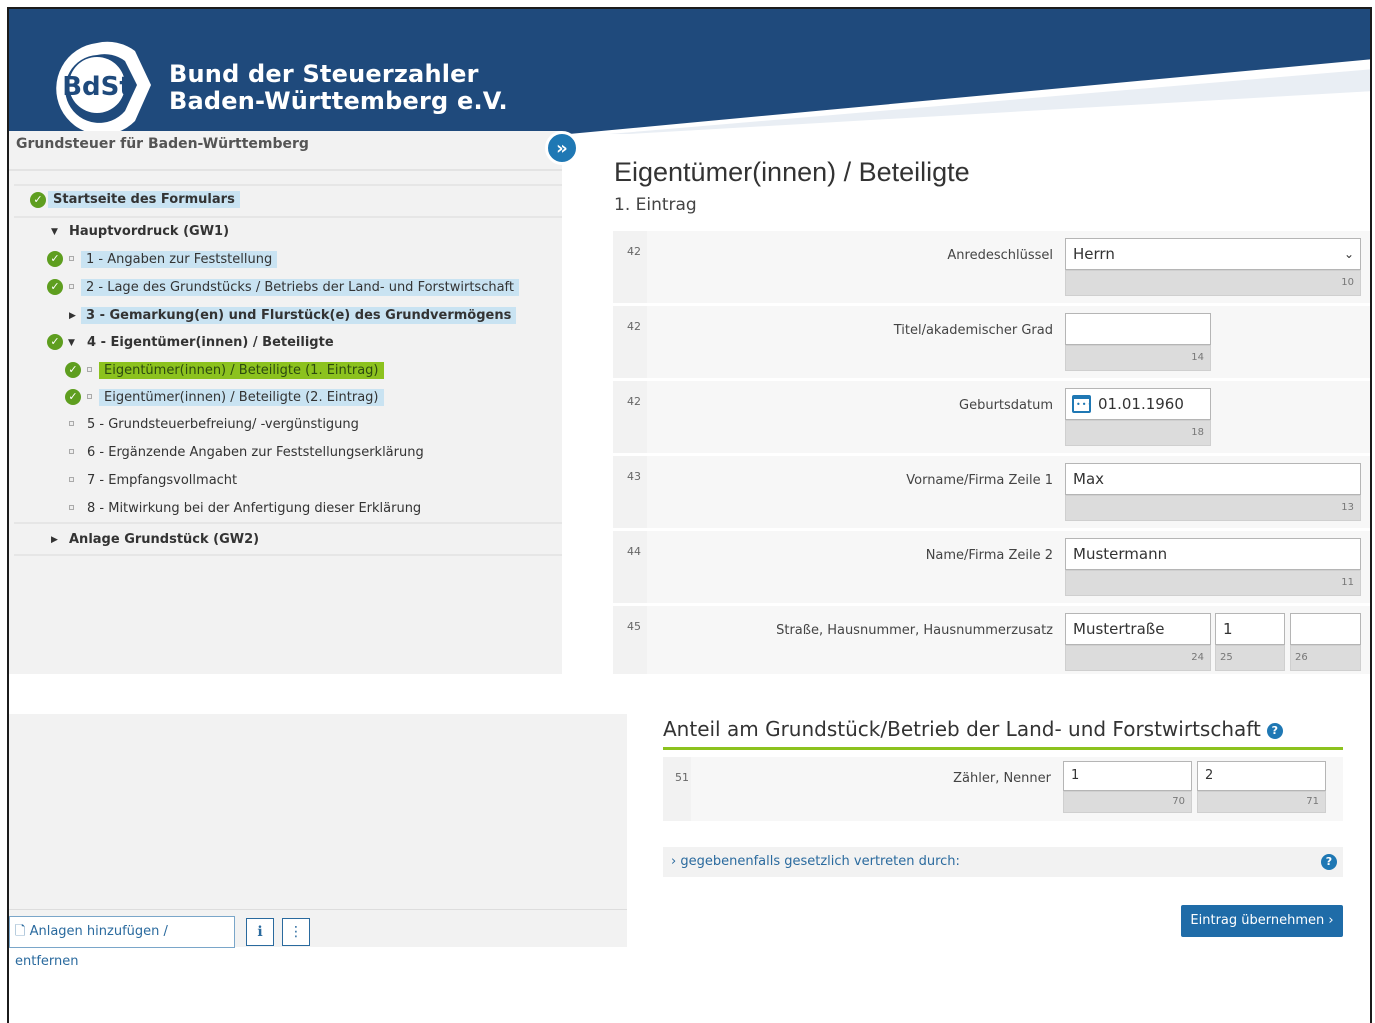 Image resolution: width=1375 pixels, height=1023 pixels. What do you see at coordinates (318, 830) in the screenshot?
I see `bottom-left-panel` at bounding box center [318, 830].